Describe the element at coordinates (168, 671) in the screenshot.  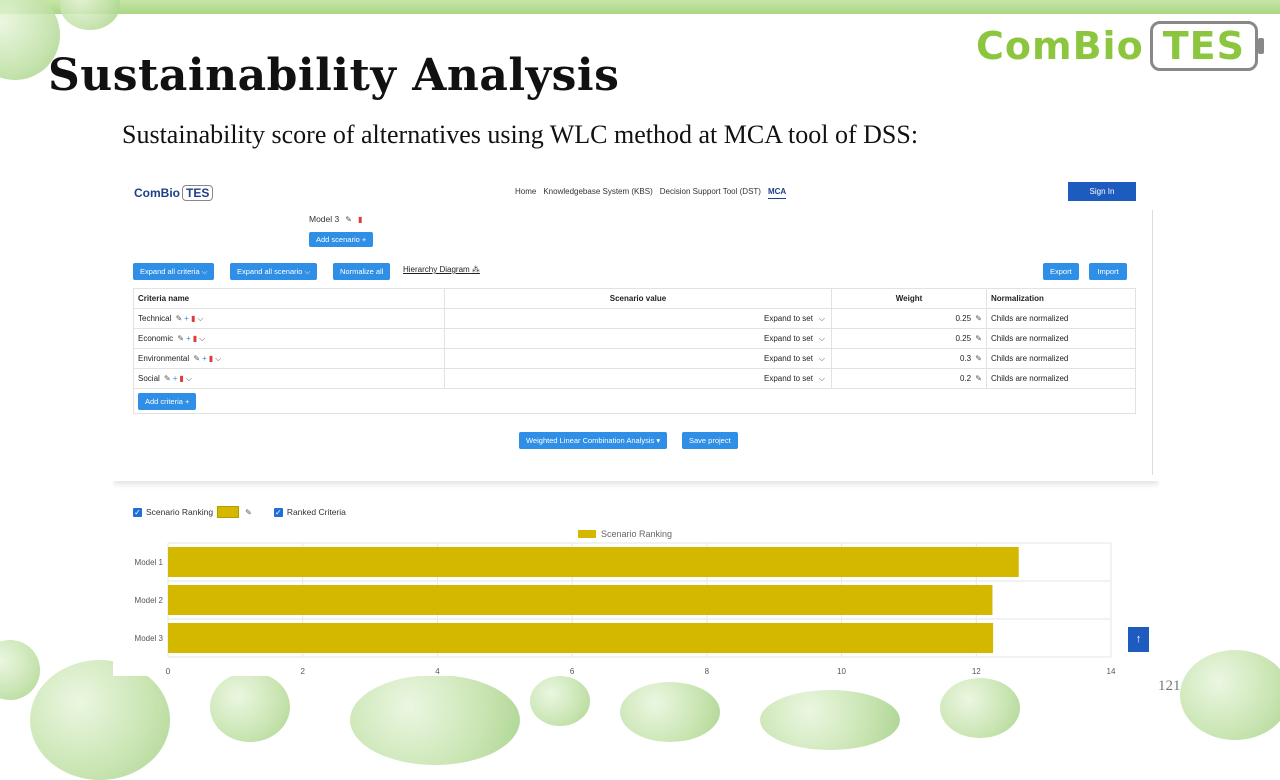
I see `x-tick-label: 0` at that location.